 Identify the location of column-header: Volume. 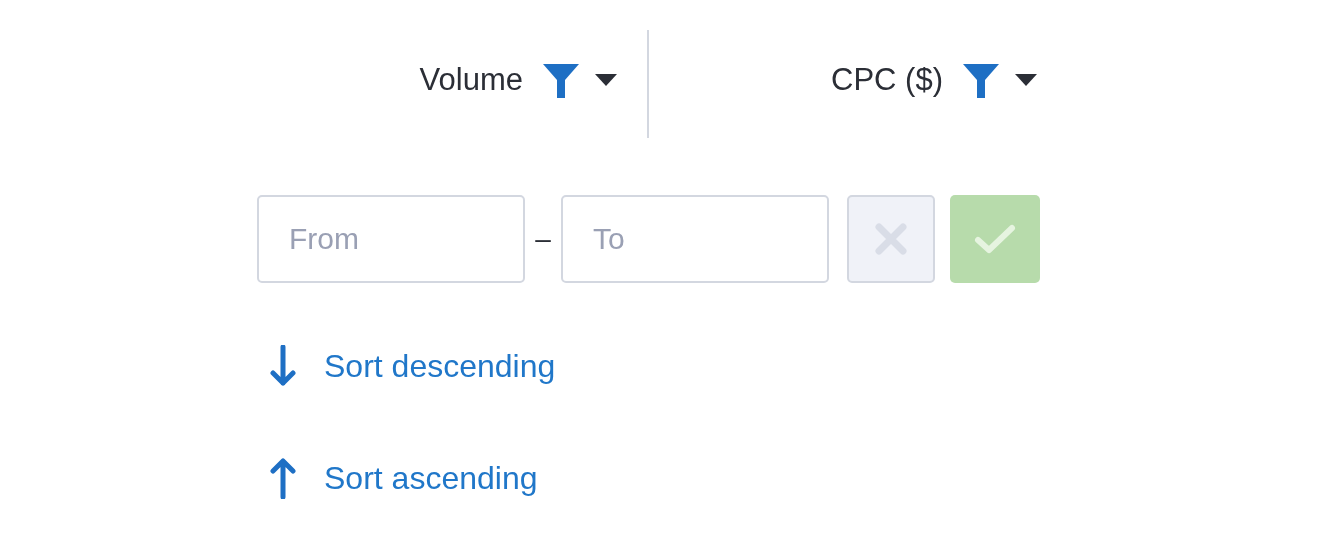
(471, 80).